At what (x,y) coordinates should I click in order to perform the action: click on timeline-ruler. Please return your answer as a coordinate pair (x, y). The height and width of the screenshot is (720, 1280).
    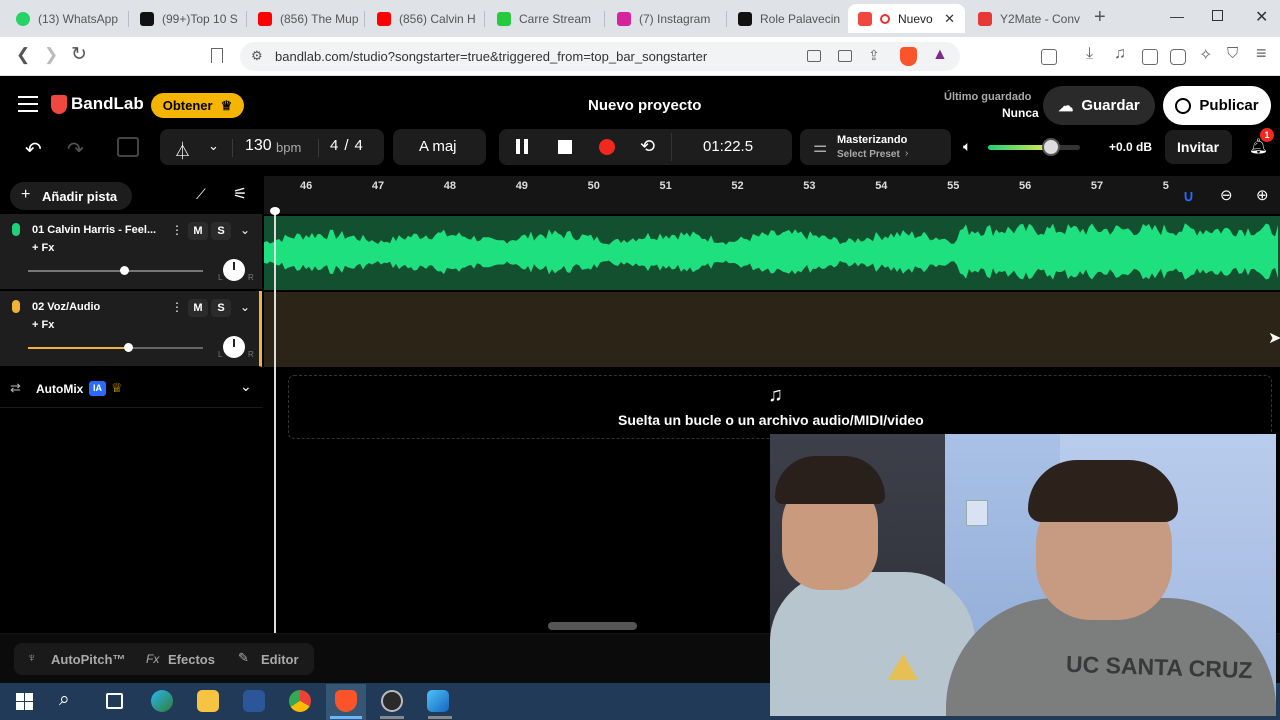
    Looking at the image, I should click on (772, 195).